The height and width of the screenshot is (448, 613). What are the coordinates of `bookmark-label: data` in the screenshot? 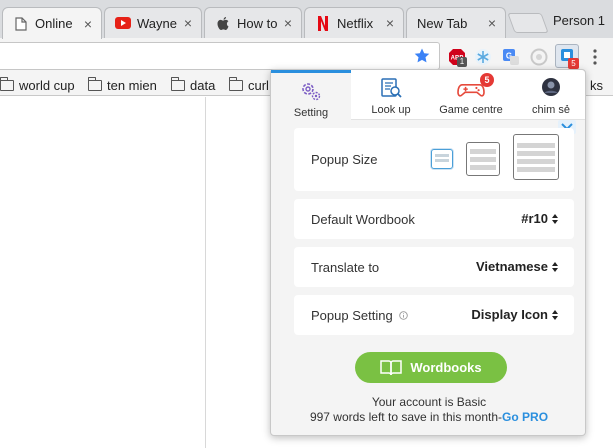 It's located at (203, 85).